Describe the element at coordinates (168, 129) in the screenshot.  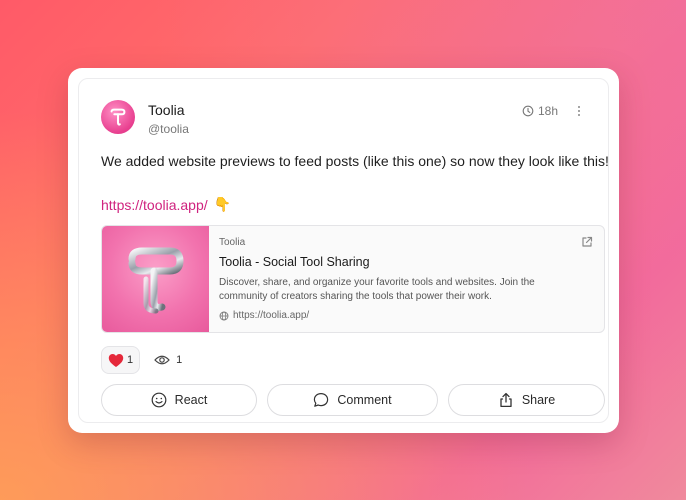
I see `author-handle: @toolia` at that location.